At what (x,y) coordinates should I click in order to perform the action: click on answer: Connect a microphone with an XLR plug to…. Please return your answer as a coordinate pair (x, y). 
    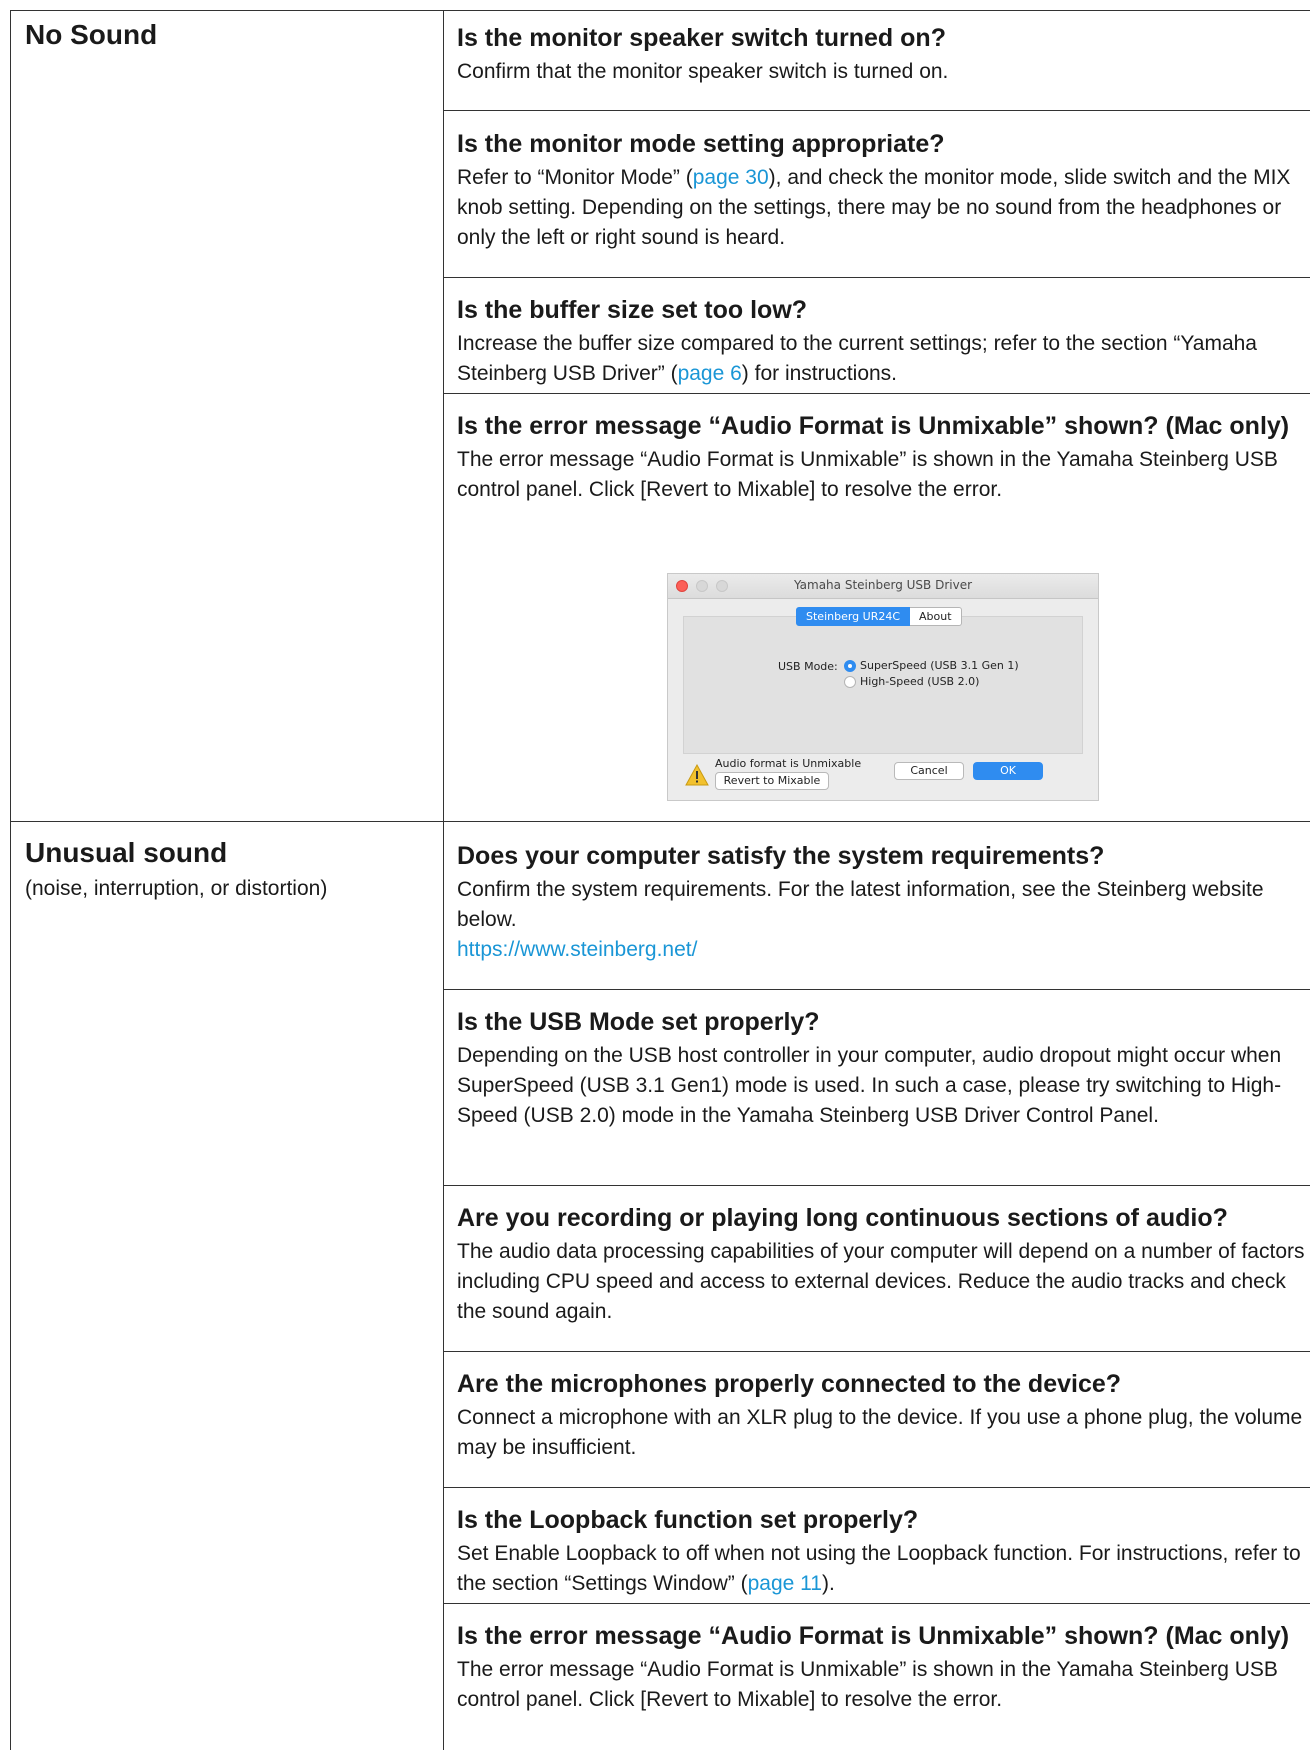
    Looking at the image, I should click on (880, 1432).